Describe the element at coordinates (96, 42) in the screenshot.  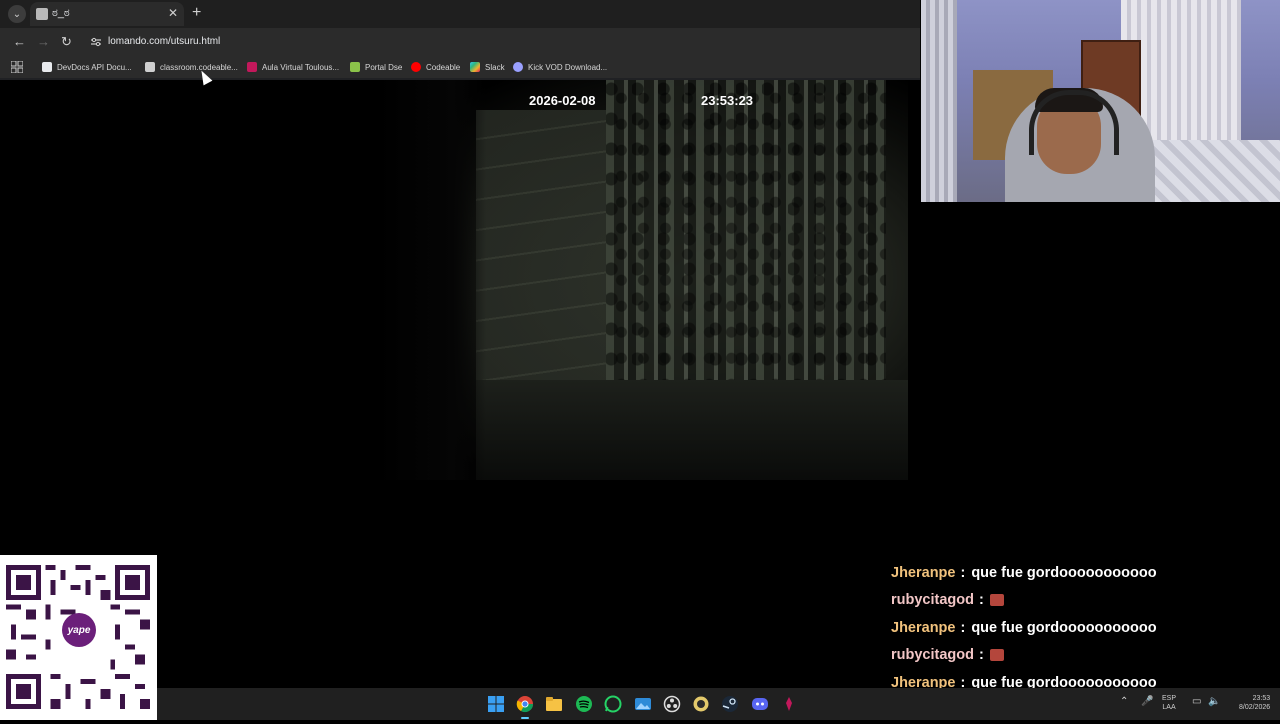
I see `site-info-icon` at that location.